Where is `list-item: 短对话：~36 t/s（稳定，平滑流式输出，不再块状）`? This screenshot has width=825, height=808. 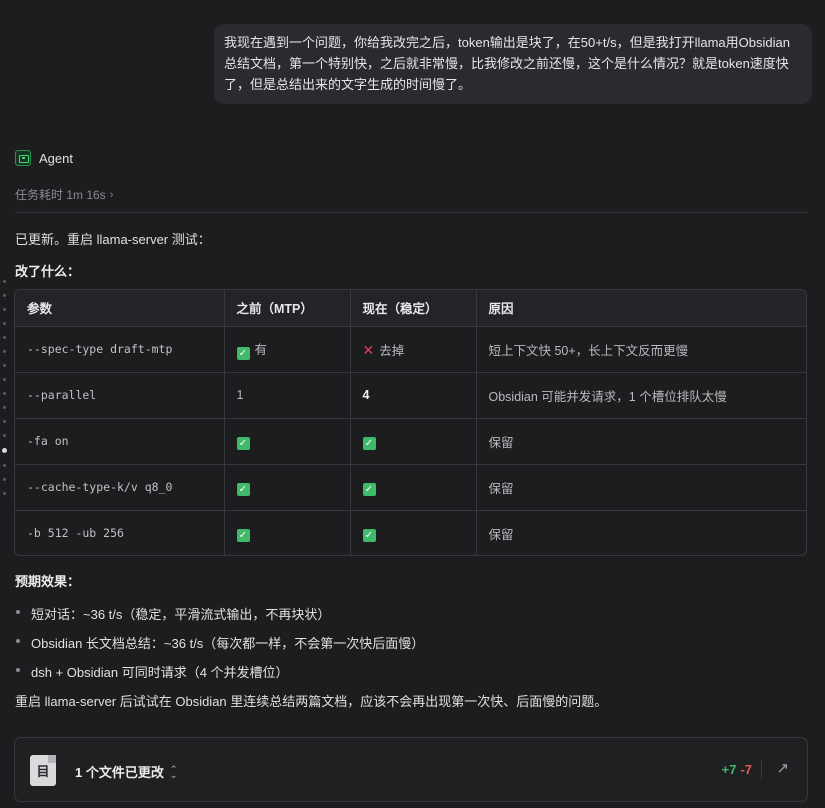 list-item: 短对话：~36 t/s（稳定，平滑流式输出，不再块状） is located at coordinates (219, 618).